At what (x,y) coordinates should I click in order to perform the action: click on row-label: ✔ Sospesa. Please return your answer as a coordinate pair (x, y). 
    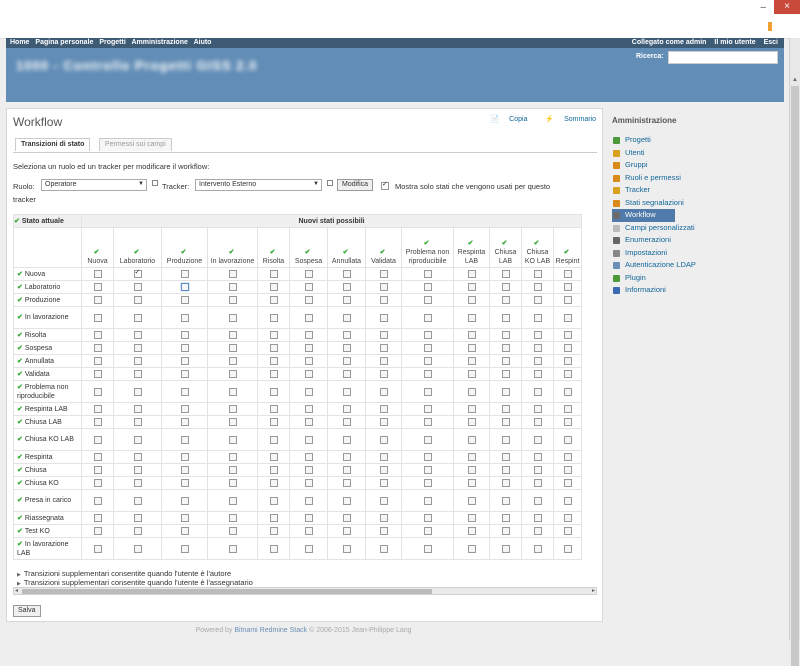
    Looking at the image, I should click on (47, 348).